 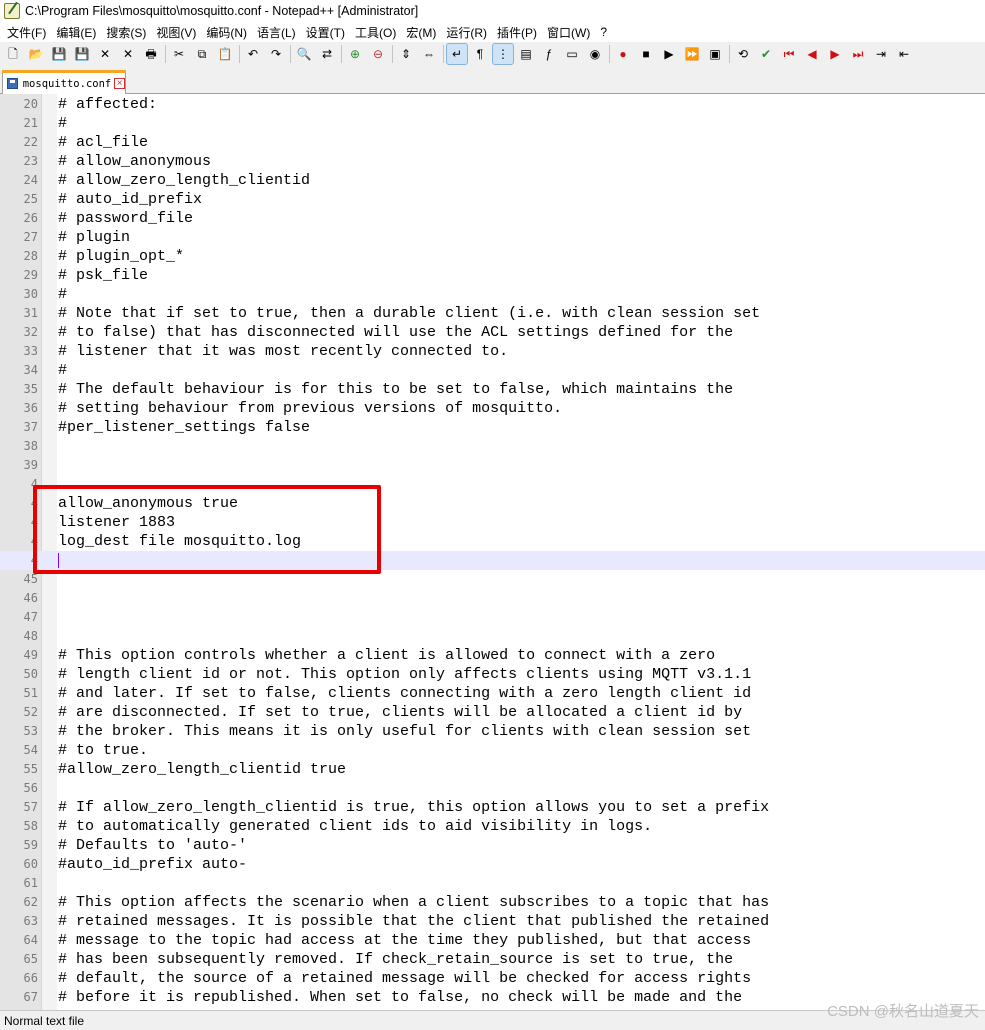 I want to click on editor-line: 34 #, so click(x=492, y=370).